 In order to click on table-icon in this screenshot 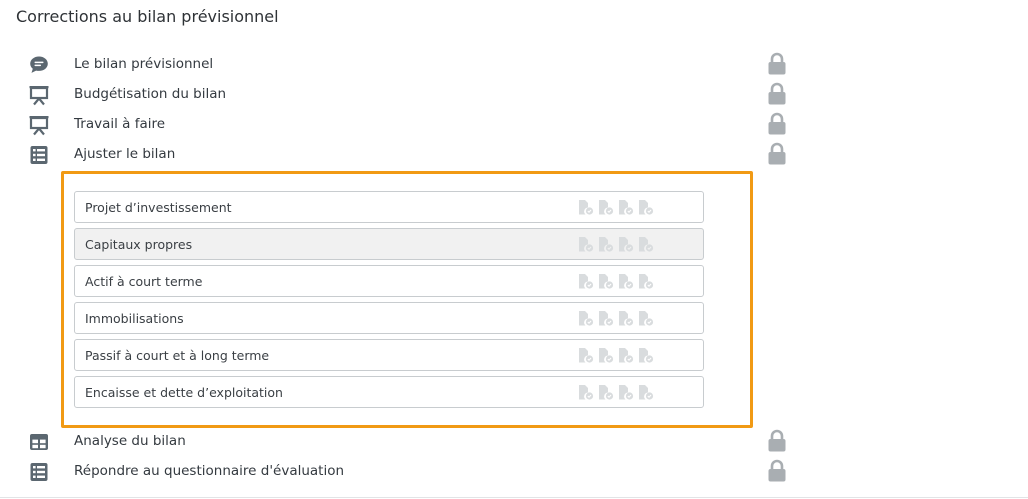, I will do `click(39, 442)`.